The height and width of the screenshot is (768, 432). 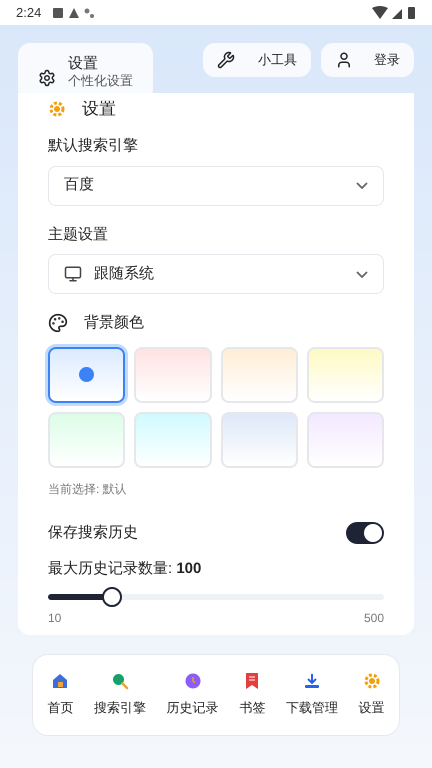 I want to click on search-engine-select: 百度, so click(x=216, y=186).